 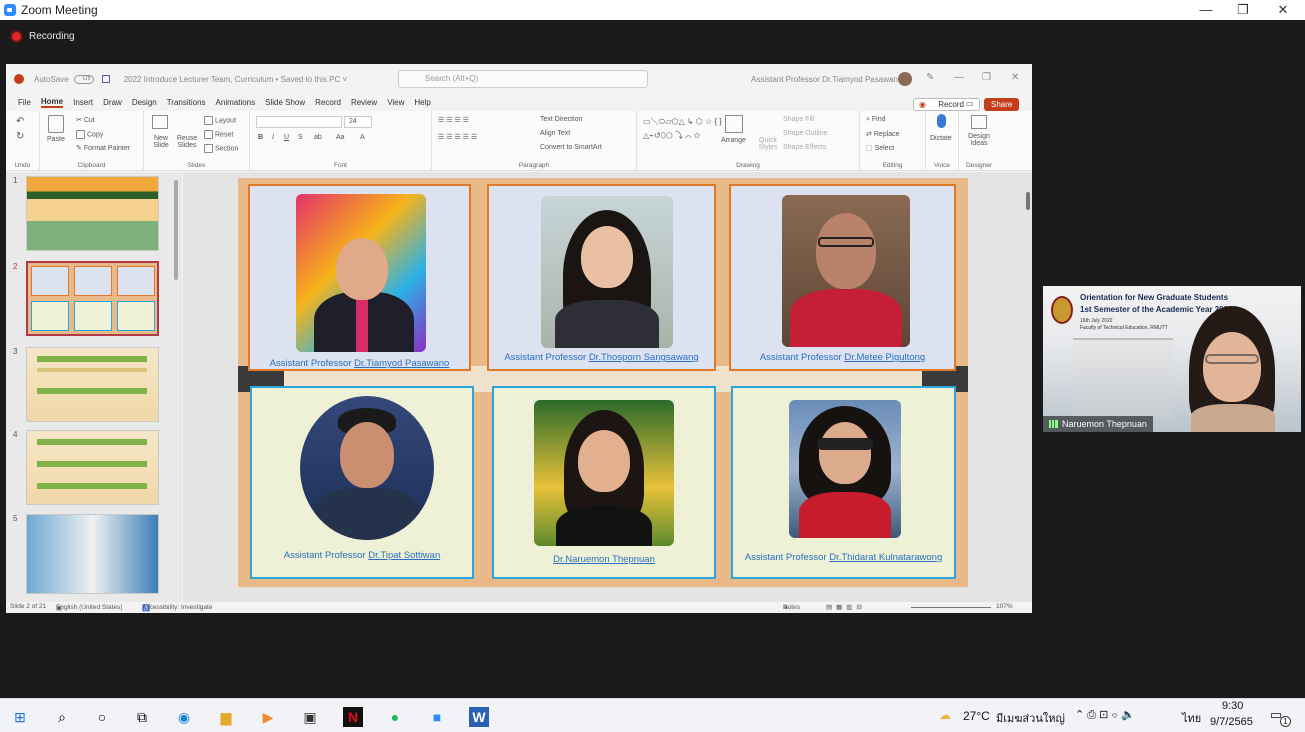 I want to click on ppt-close-icon: ✕, so click(x=1015, y=77).